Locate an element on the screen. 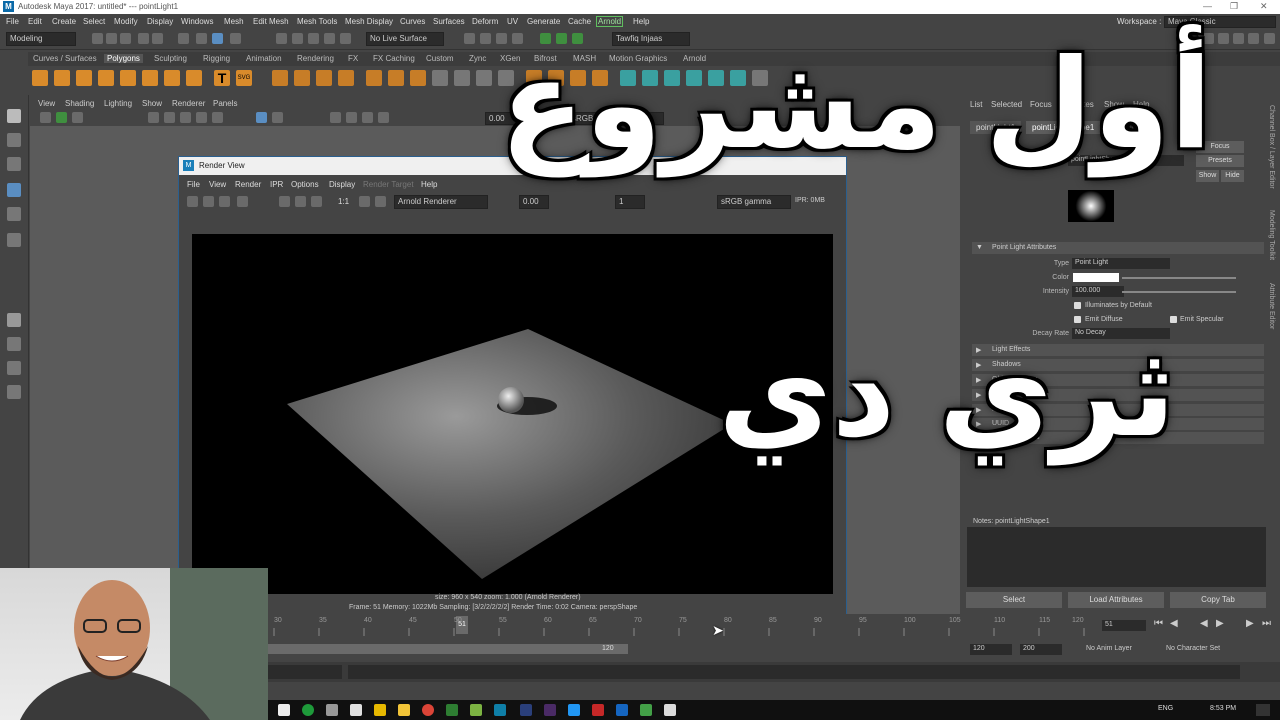  select-by-object-icon is located at coordinates (201, 38).